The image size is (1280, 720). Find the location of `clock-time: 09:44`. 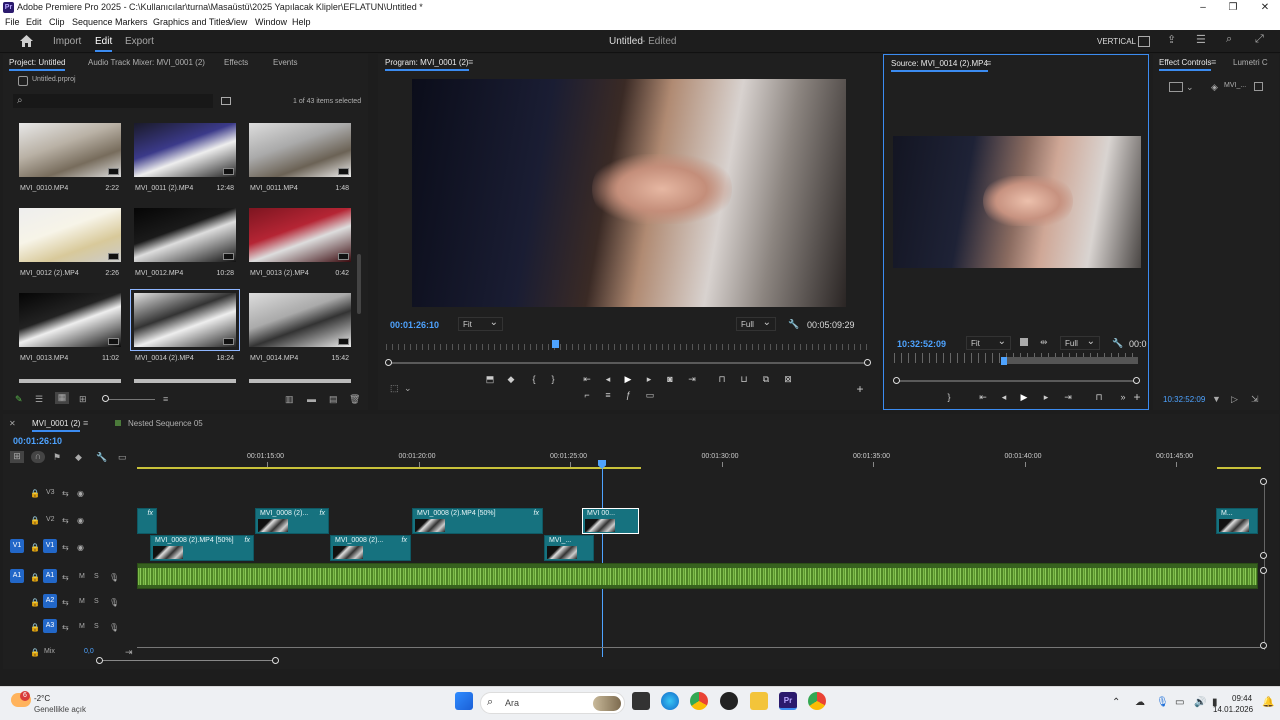

clock-time: 09:44 is located at coordinates (1242, 698).